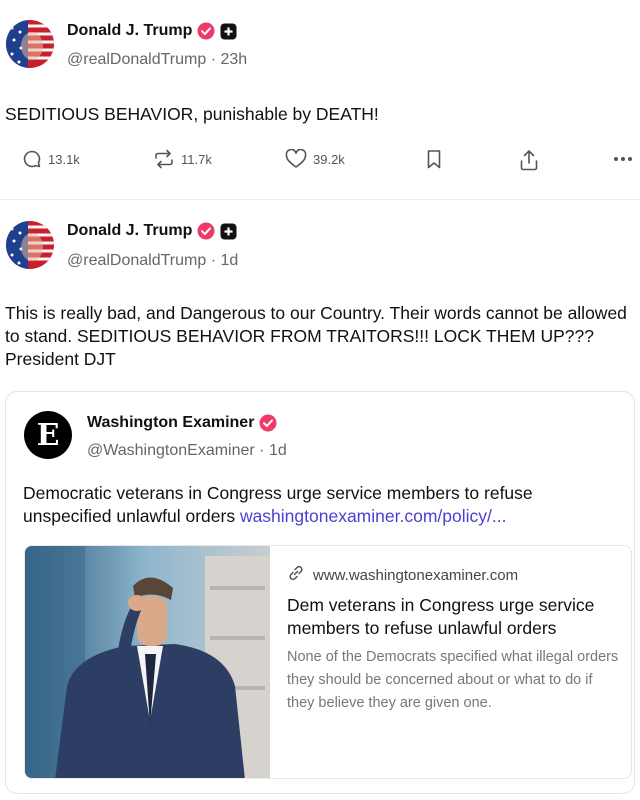  What do you see at coordinates (196, 159) in the screenshot?
I see `repost-count: 11.7k` at bounding box center [196, 159].